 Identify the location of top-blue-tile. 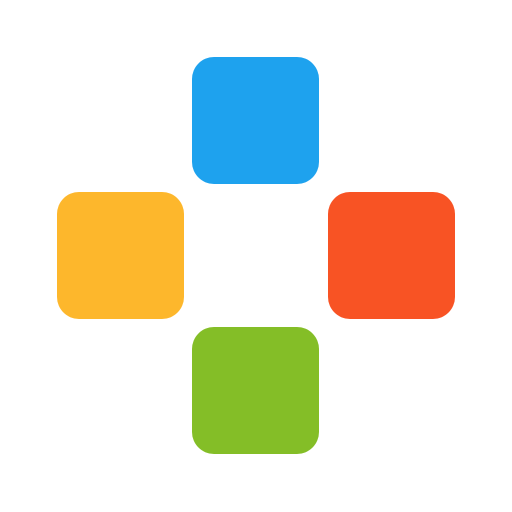
(255, 120).